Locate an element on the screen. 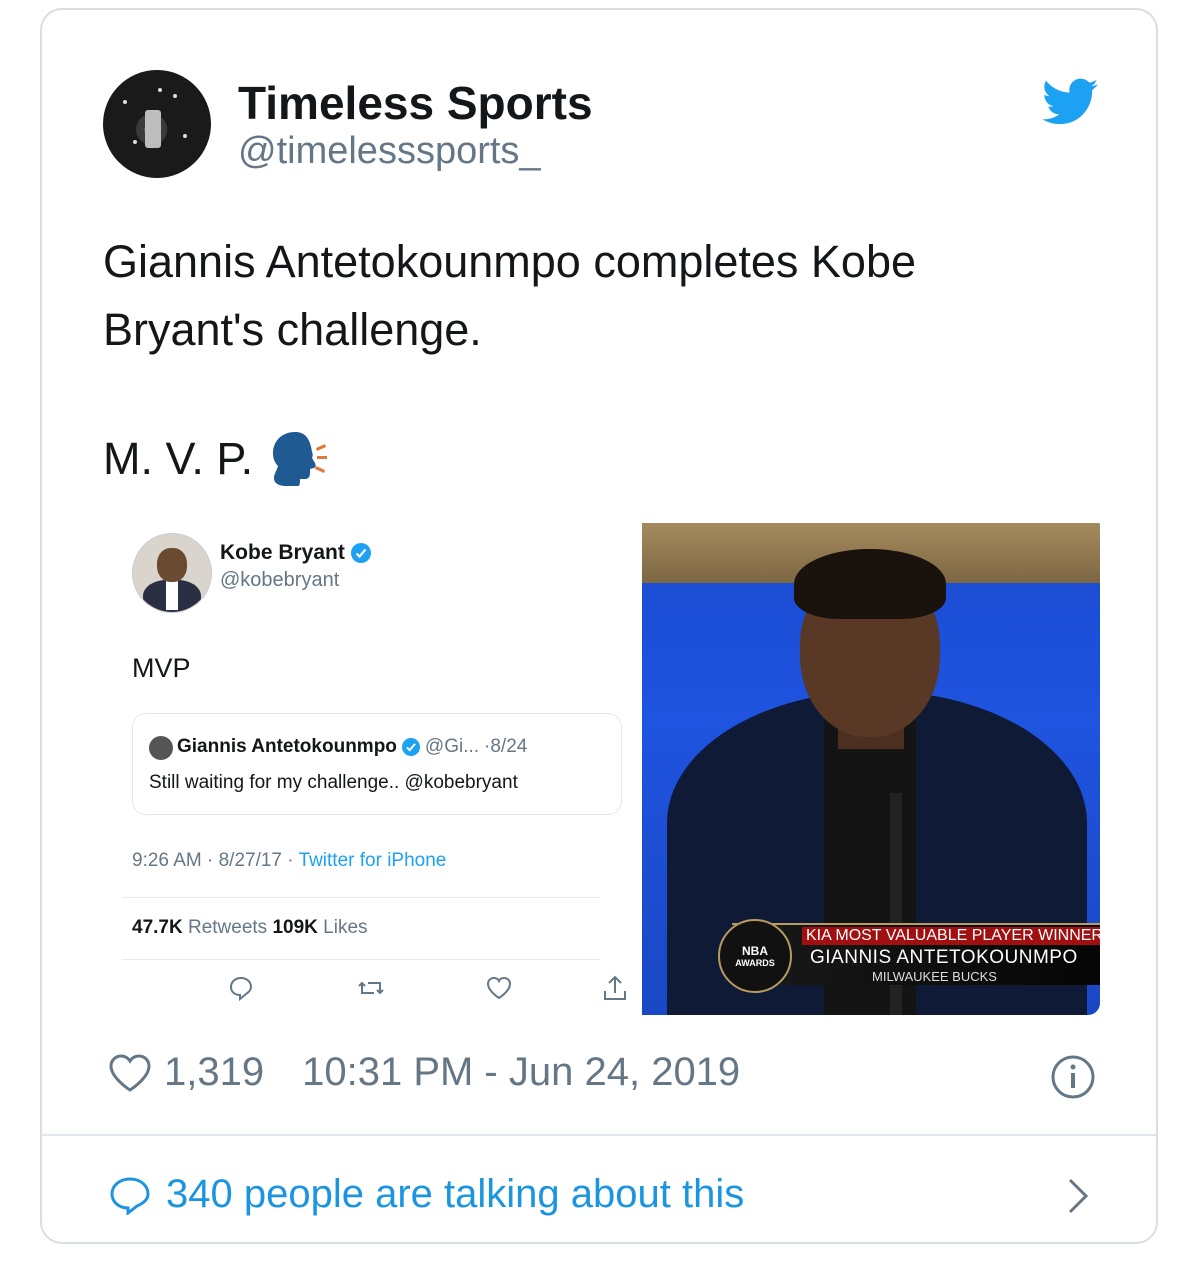  like-count: 1,319 is located at coordinates (214, 1072).